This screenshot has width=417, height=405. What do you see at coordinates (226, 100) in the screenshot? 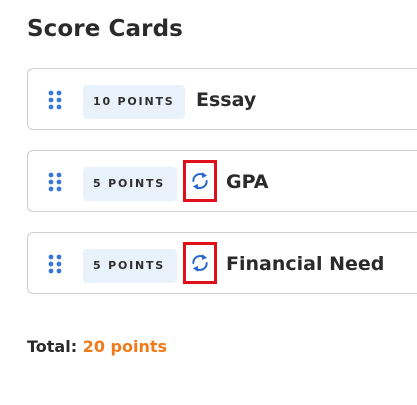
I see `card-name: Essay` at bounding box center [226, 100].